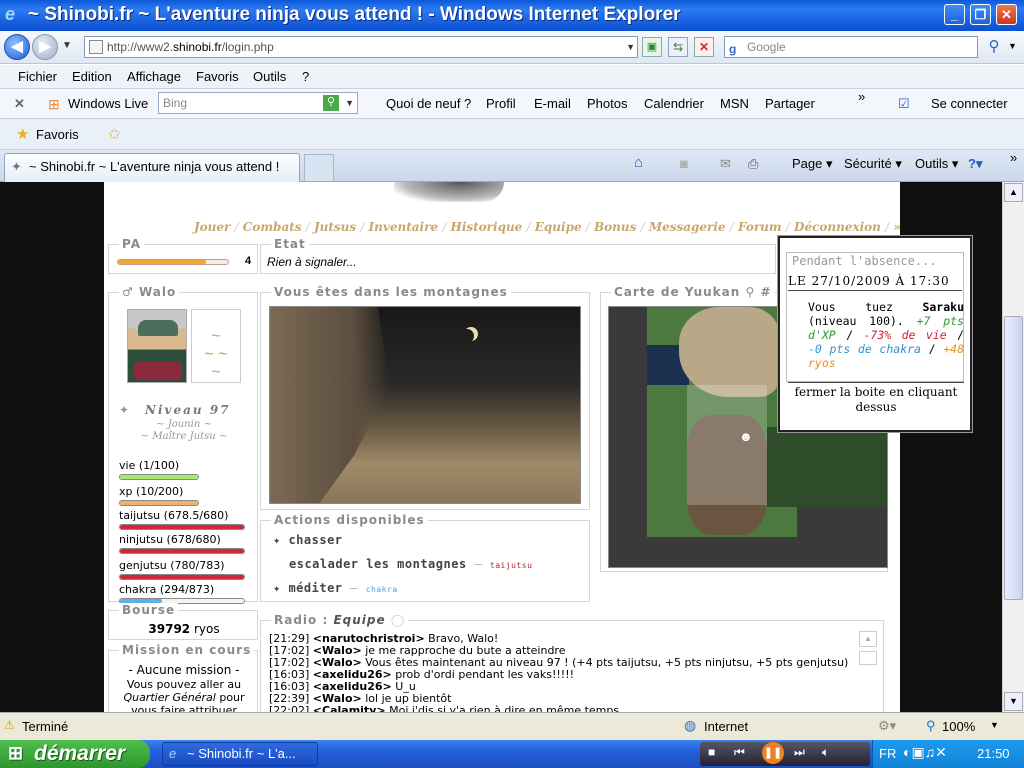 The image size is (1024, 768). What do you see at coordinates (825, 752) in the screenshot?
I see `media-volume-icon: 🔈︎` at bounding box center [825, 752].